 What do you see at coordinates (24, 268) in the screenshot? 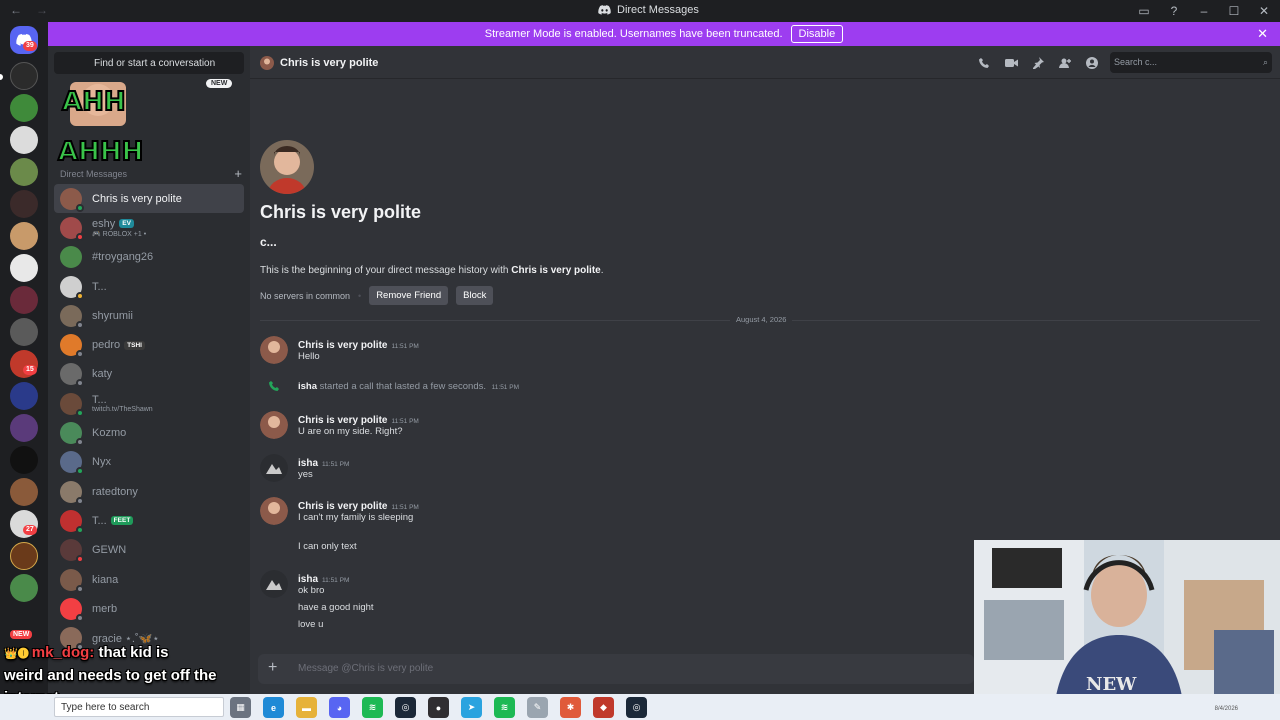
I see `server-icon-golfball` at bounding box center [24, 268].